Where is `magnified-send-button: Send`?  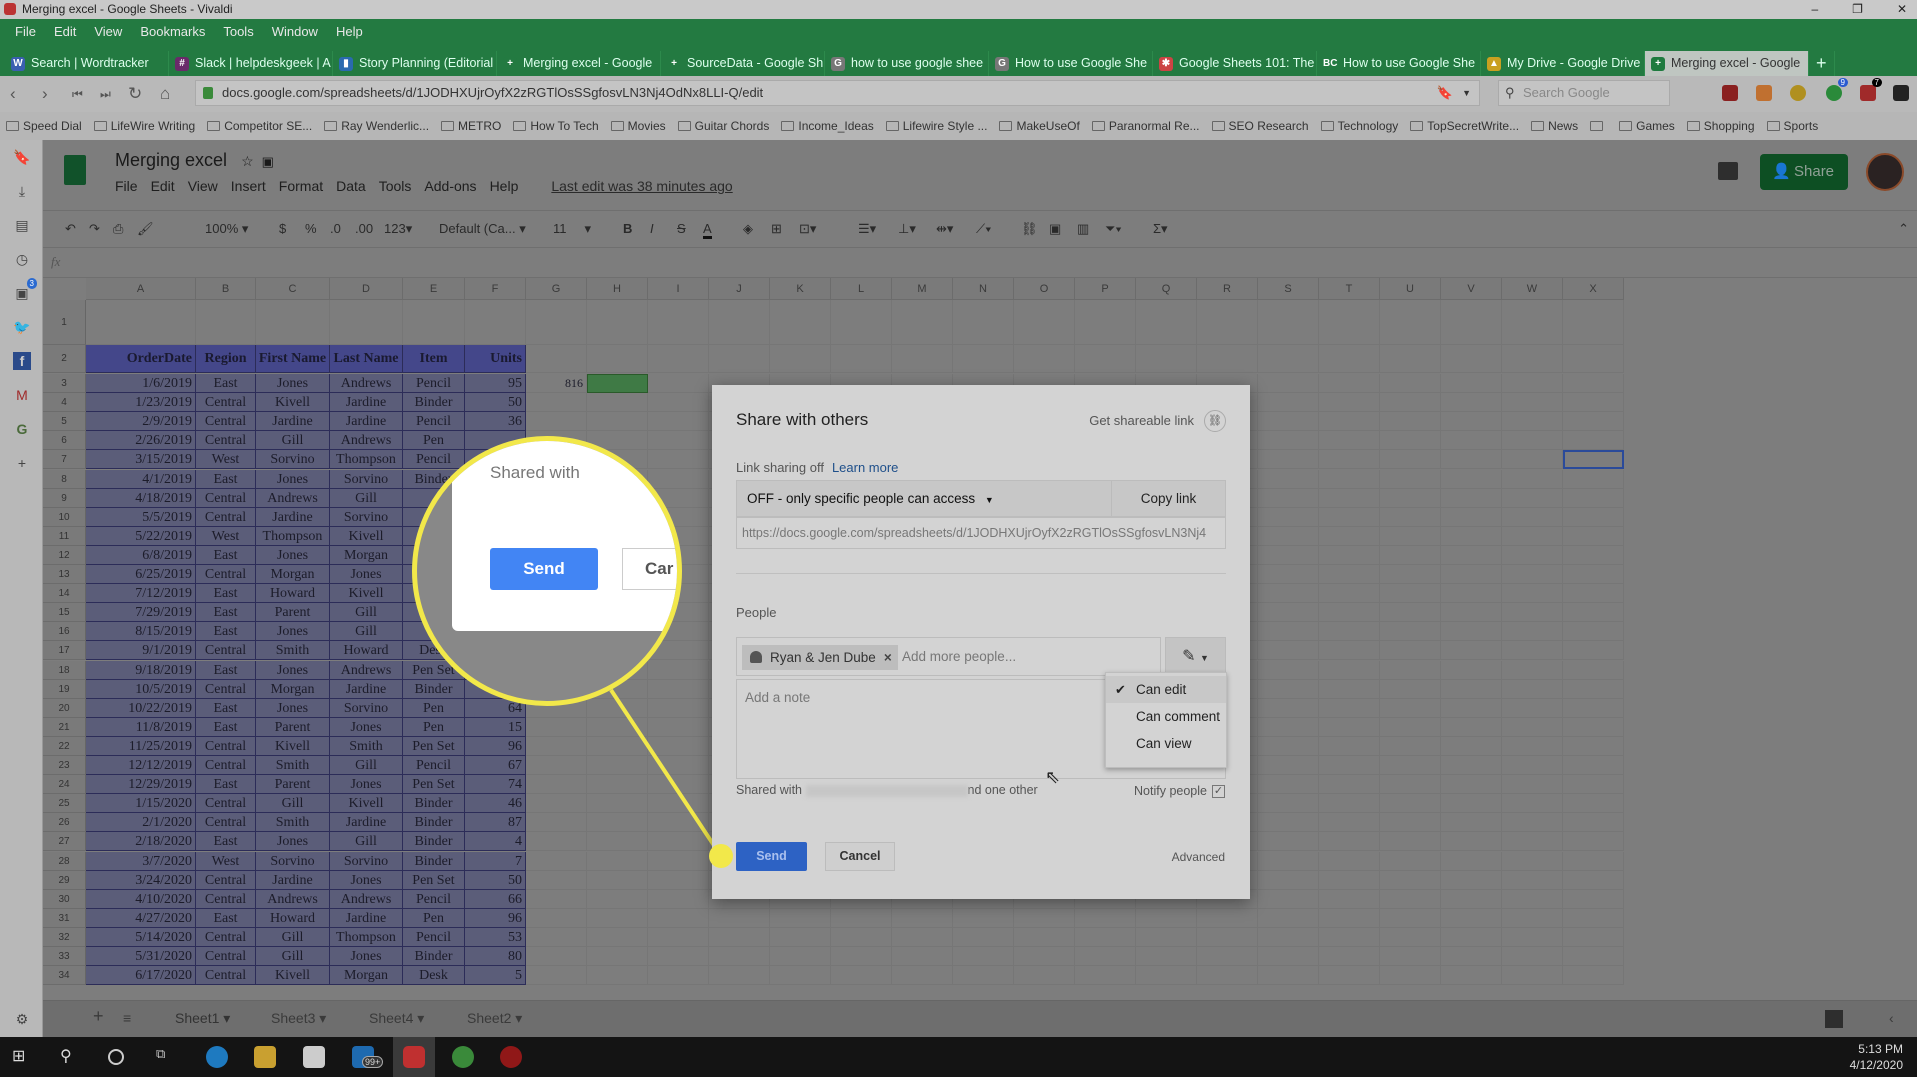 magnified-send-button: Send is located at coordinates (544, 569).